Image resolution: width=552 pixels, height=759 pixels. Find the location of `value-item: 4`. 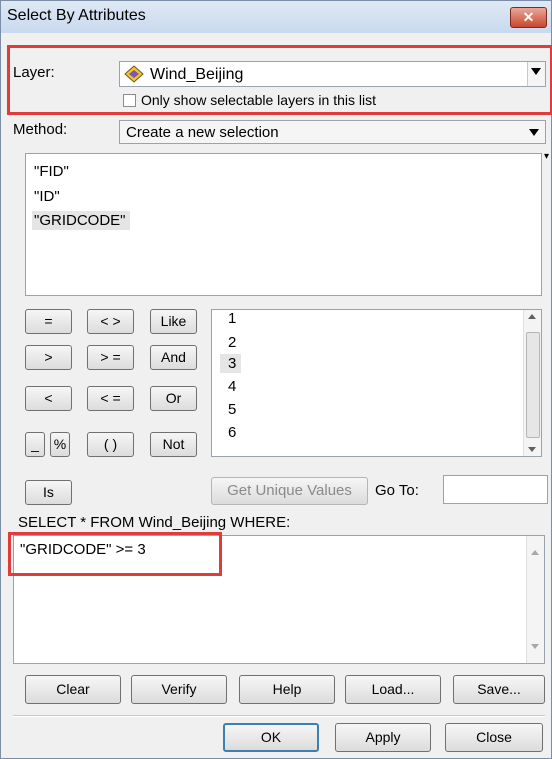

value-item: 4 is located at coordinates (232, 386).